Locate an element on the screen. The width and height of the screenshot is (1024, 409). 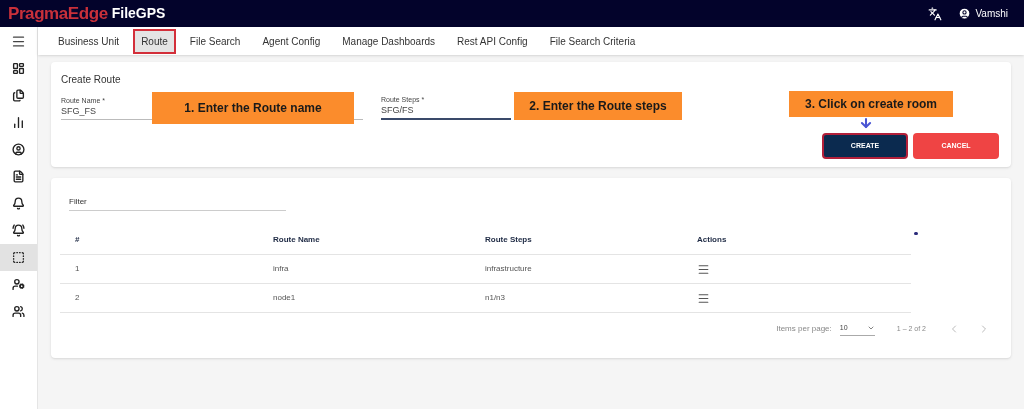
table-cell-text: node1 is located at coordinates (285, 298).